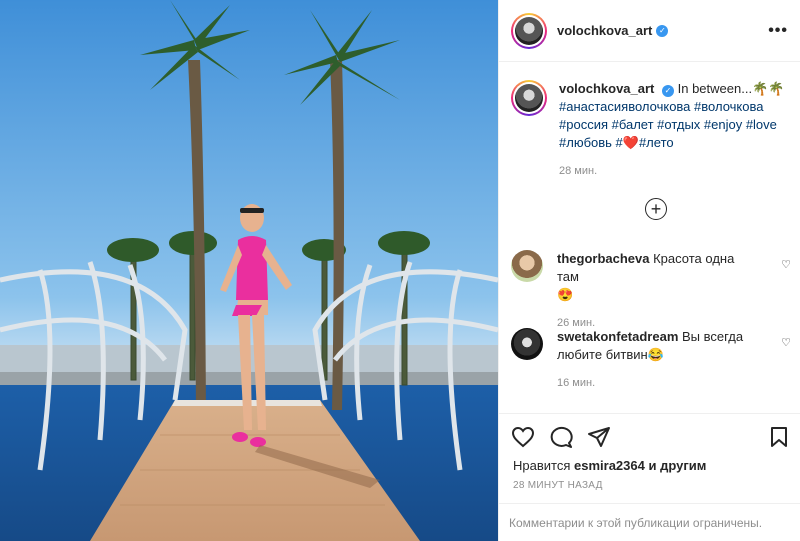 The height and width of the screenshot is (541, 800). I want to click on palm-emoji: 🌴🌴, so click(768, 88).